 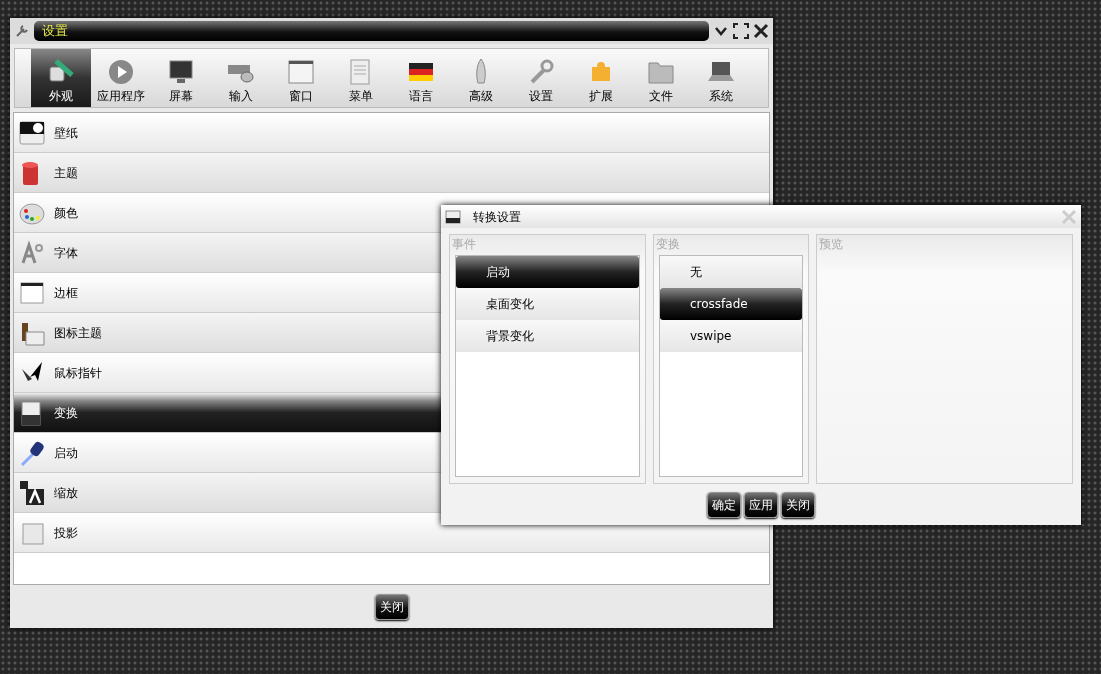 I want to click on toolbar-tab: 窗口, so click(x=301, y=78).